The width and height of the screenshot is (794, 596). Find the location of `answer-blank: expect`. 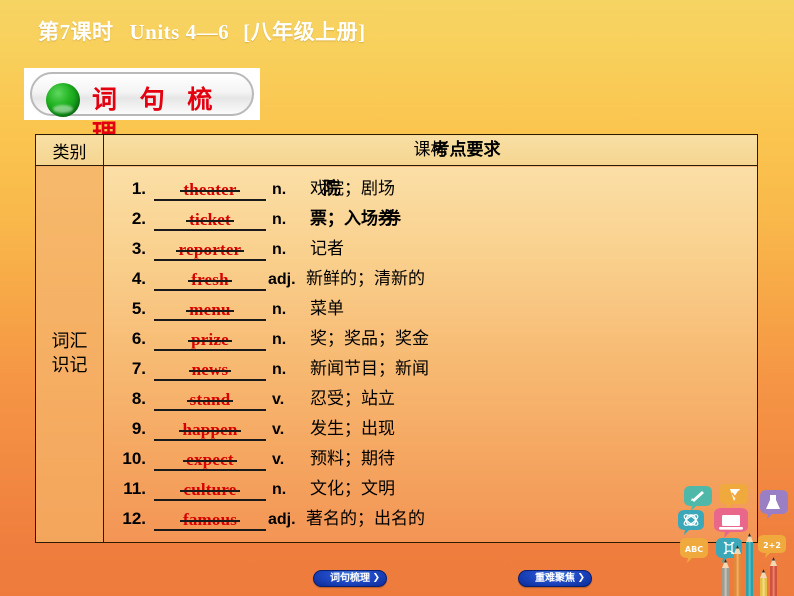

answer-blank: expect is located at coordinates (210, 460).